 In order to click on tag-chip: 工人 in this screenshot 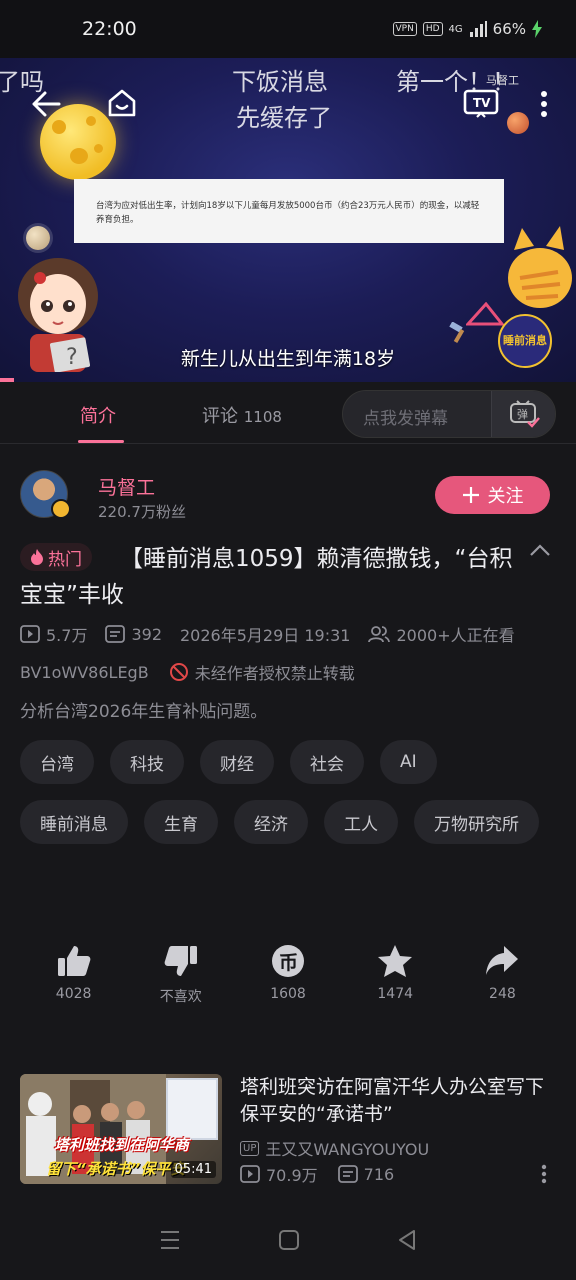, I will do `click(361, 822)`.